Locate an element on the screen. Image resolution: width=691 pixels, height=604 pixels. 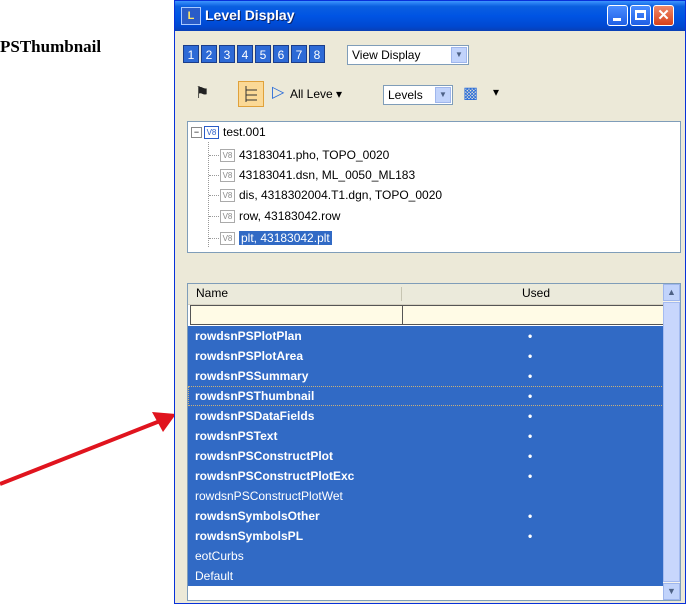
column-header-used: Used is located at coordinates (536, 293).